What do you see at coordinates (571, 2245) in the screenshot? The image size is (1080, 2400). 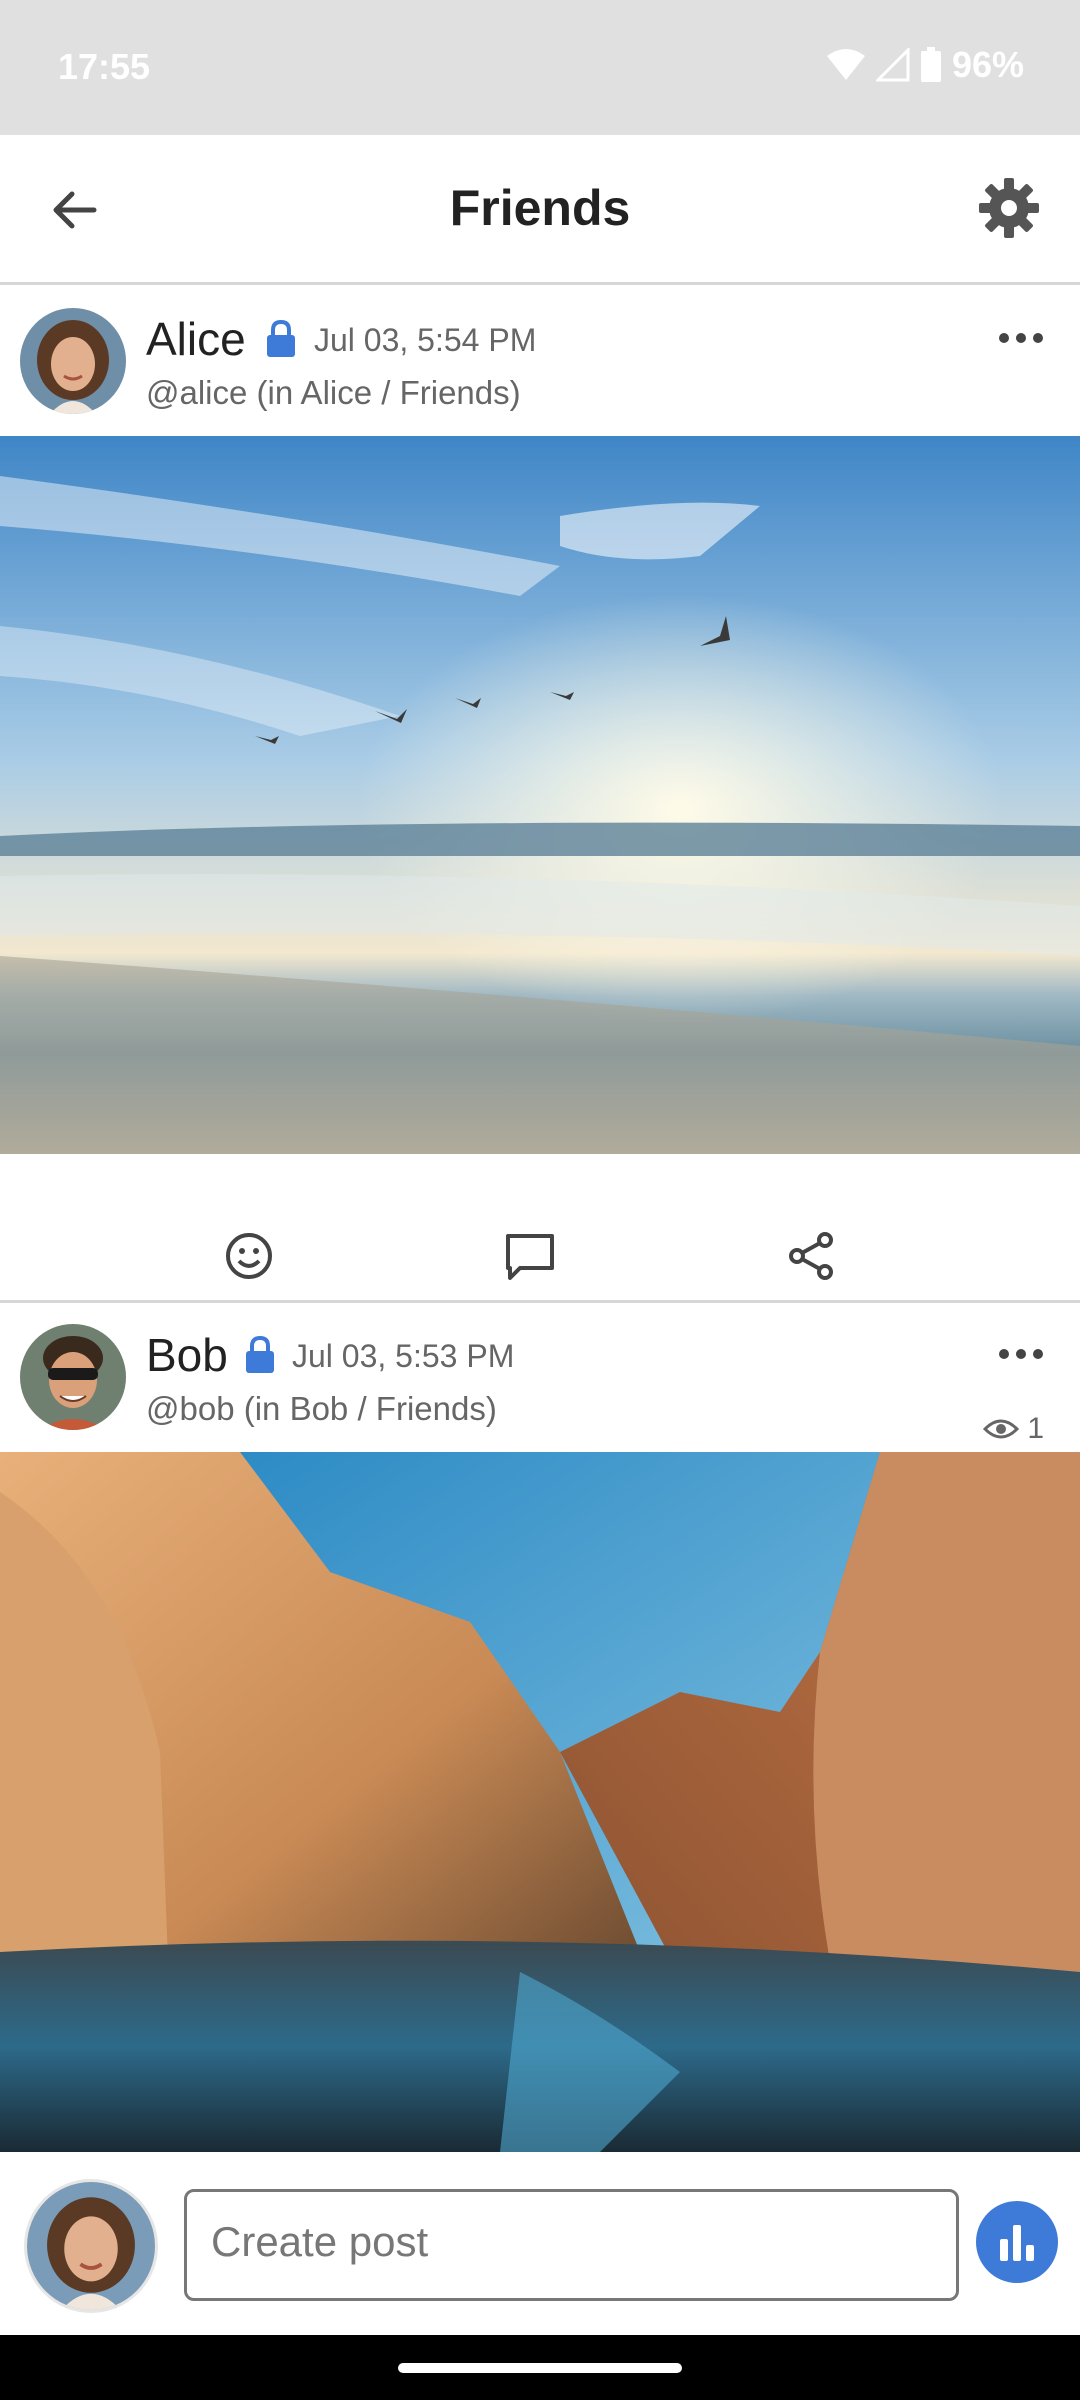 I see `create-post-input: Create post` at bounding box center [571, 2245].